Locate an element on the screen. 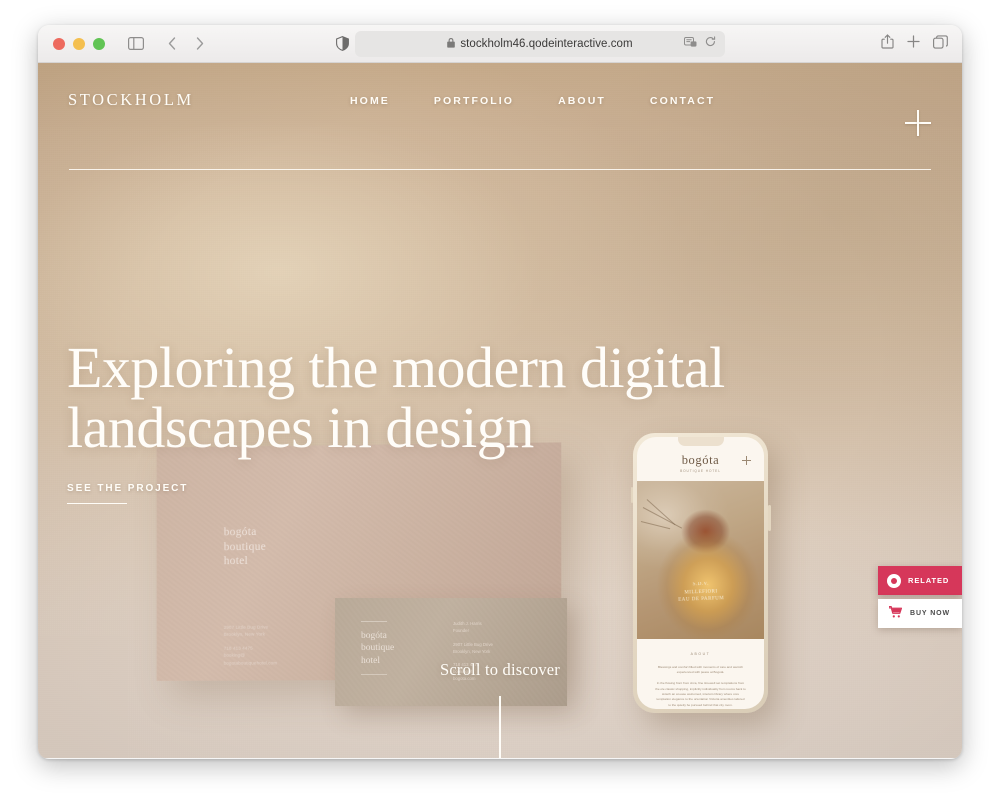 Image resolution: width=1000 pixels, height=810 pixels. shopping-cart-icon is located at coordinates (895, 614).